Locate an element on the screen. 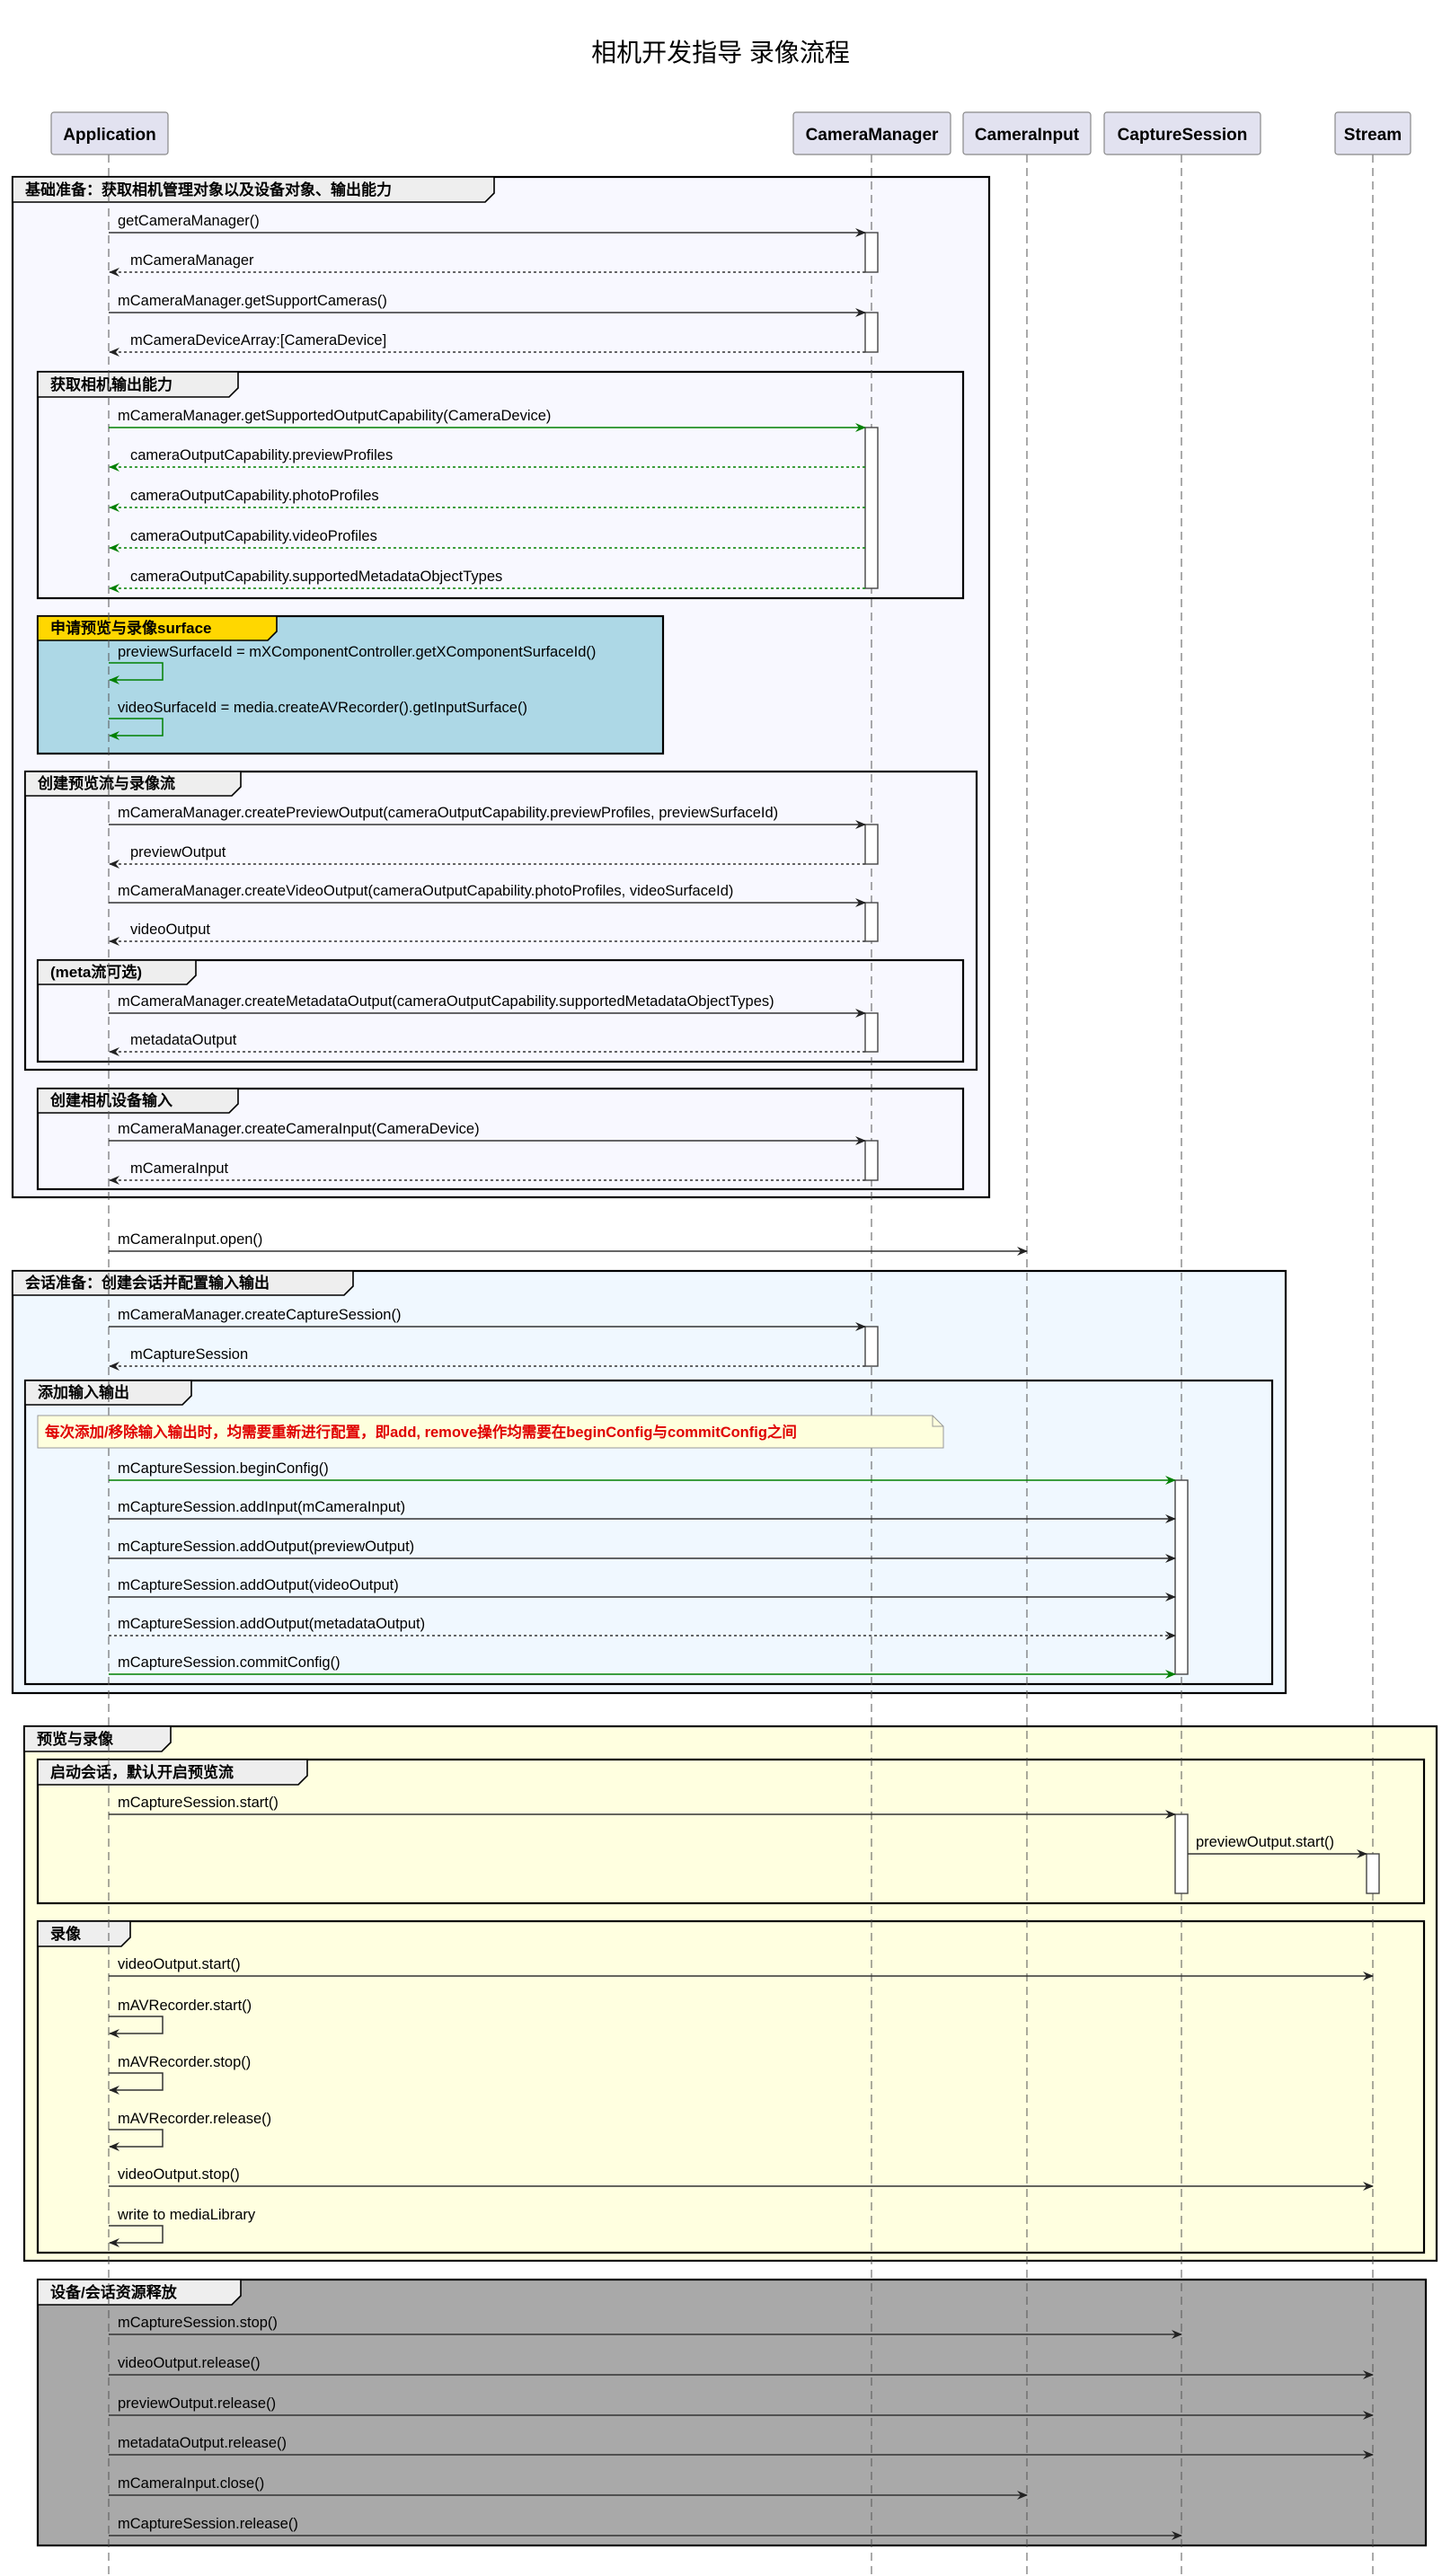  message-label: mCaptureSession.release() is located at coordinates (208, 2524).